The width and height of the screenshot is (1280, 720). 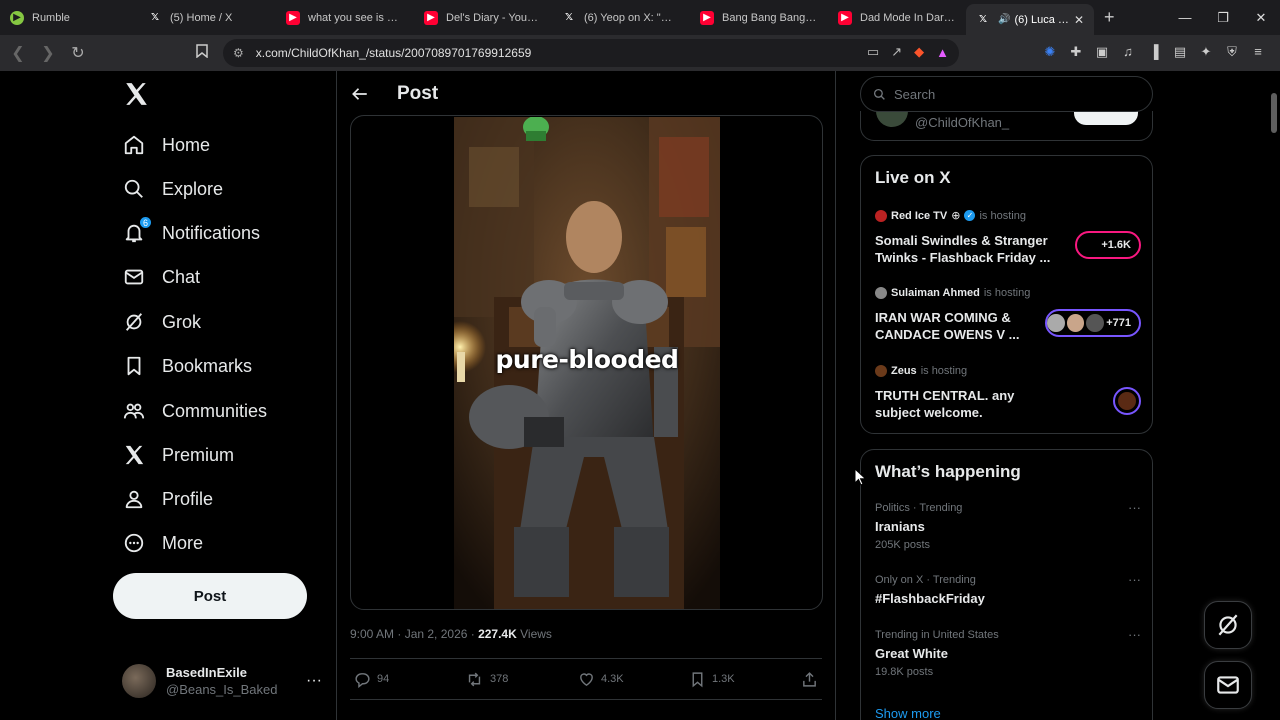 I want to click on video-caption: pure-blooded, so click(x=587, y=359).